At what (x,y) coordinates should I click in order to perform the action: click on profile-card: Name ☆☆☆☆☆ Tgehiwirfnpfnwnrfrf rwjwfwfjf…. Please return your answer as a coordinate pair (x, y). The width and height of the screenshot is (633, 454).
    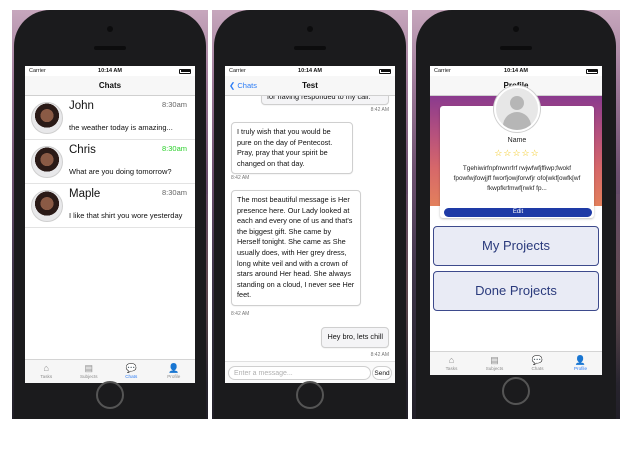
    Looking at the image, I should click on (517, 152).